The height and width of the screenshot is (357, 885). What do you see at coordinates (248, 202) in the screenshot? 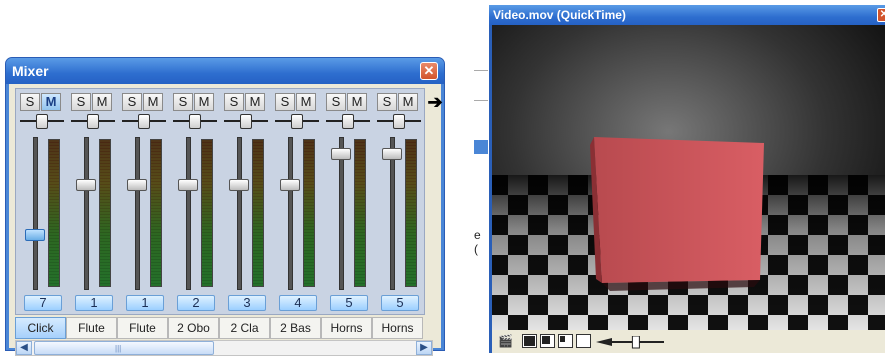
I see `channel-strip: SM 3` at bounding box center [248, 202].